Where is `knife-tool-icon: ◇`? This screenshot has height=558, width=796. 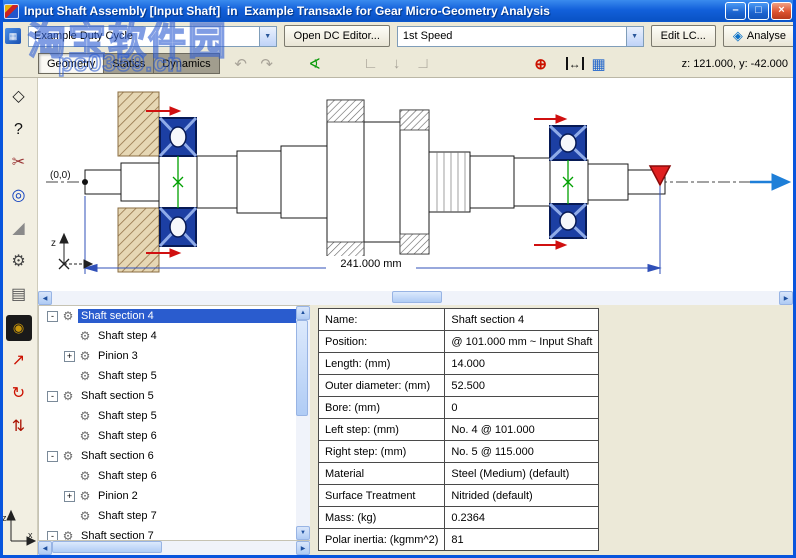 knife-tool-icon: ◇ is located at coordinates (19, 97).